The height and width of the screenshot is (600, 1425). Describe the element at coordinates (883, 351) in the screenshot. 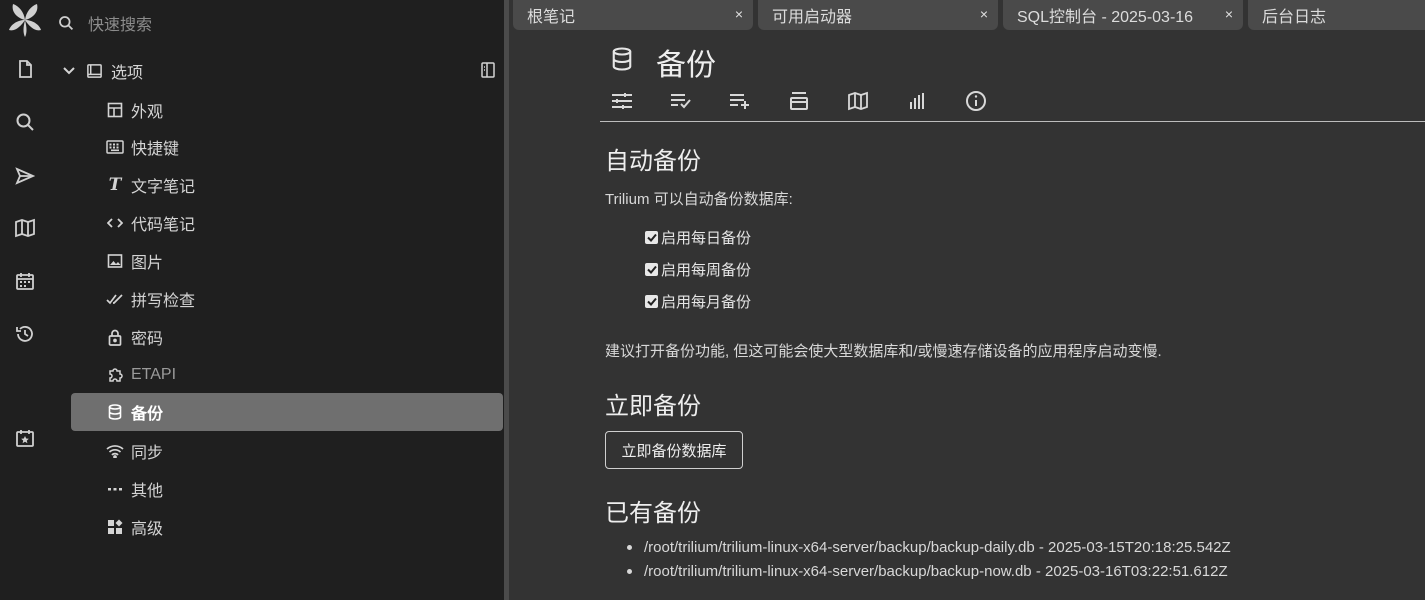

I see `backup-recommendation: 建议打开备份功能, 但这可能会使大型数据库和/或慢速存储设备的应用程序启动变慢.` at that location.